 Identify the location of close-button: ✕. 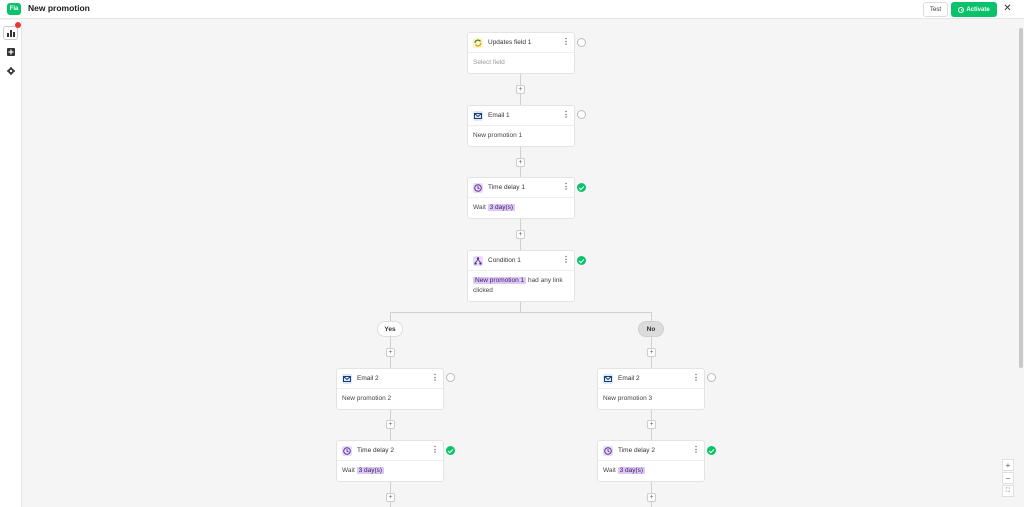
(1007, 8).